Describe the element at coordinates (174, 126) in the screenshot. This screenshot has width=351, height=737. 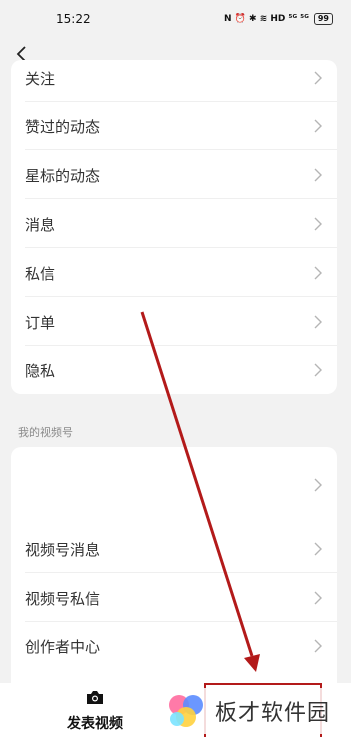
I see `settings-item-liked: 赞过的动态` at that location.